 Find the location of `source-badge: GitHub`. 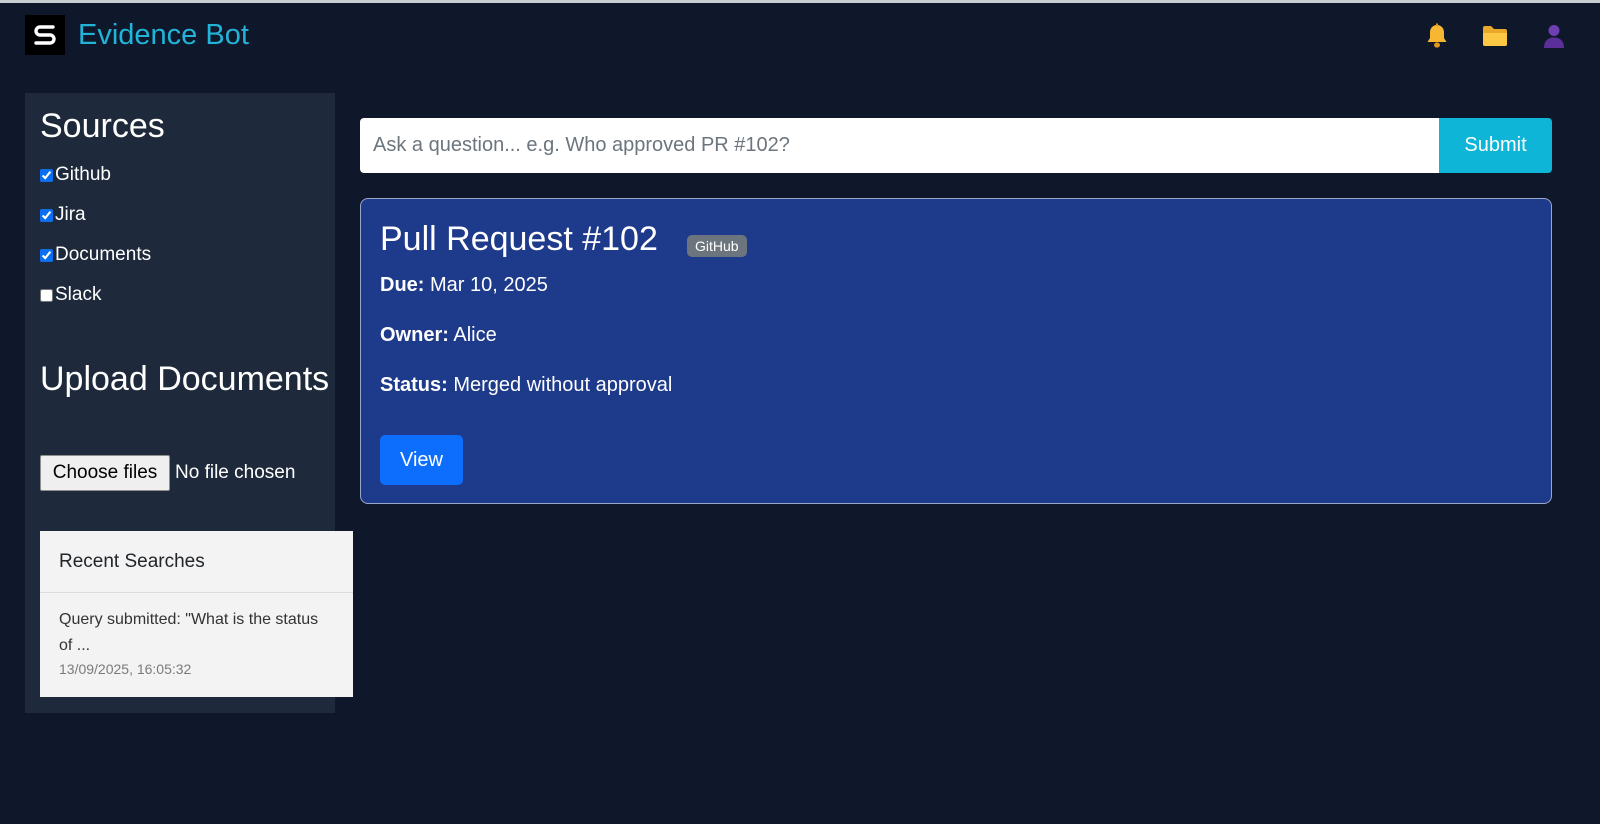

source-badge: GitHub is located at coordinates (717, 246).